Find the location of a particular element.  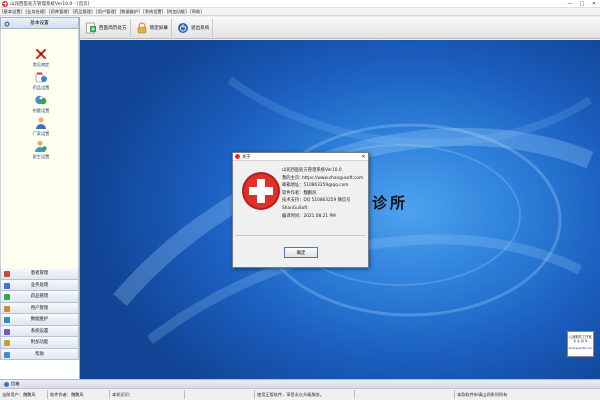

dialog-divider is located at coordinates (300, 235).